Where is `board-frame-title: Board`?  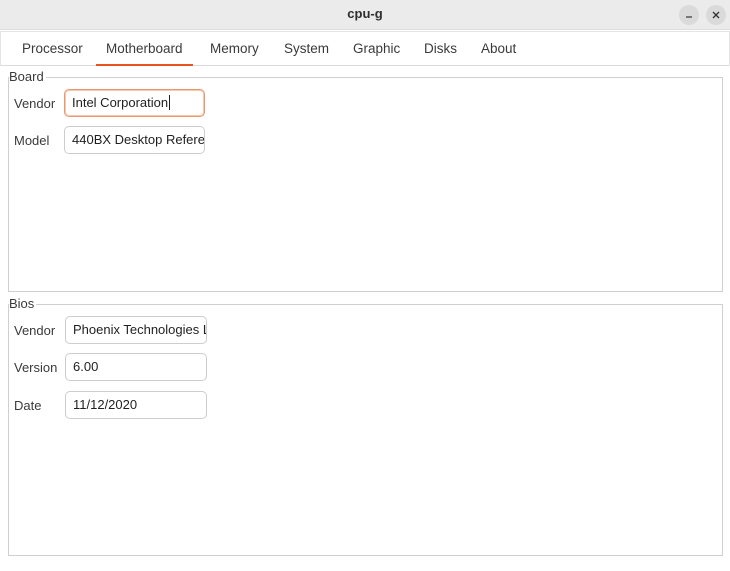
board-frame-title: Board is located at coordinates (27, 76).